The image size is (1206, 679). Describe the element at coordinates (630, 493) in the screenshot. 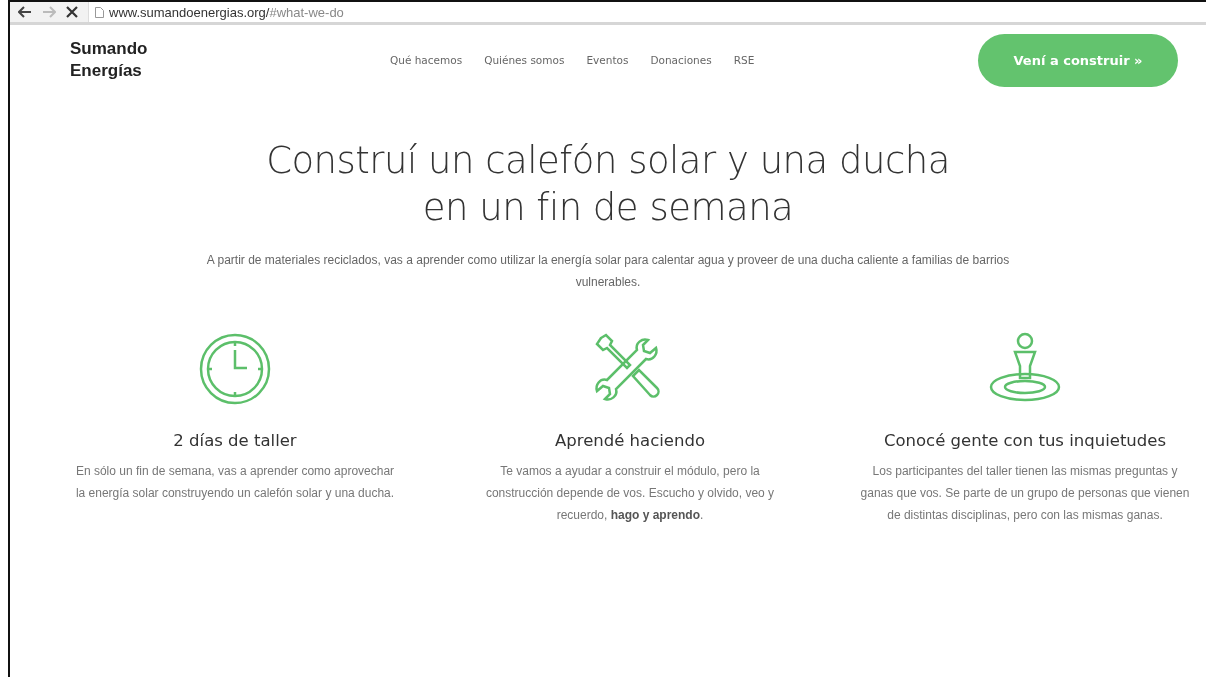

I see `feature-description: Te vamos a ayudar a construir el módulo, pero la construcción depende de vos. Escucho y olvido, veo y recuerdo, hago y aprendo.` at that location.